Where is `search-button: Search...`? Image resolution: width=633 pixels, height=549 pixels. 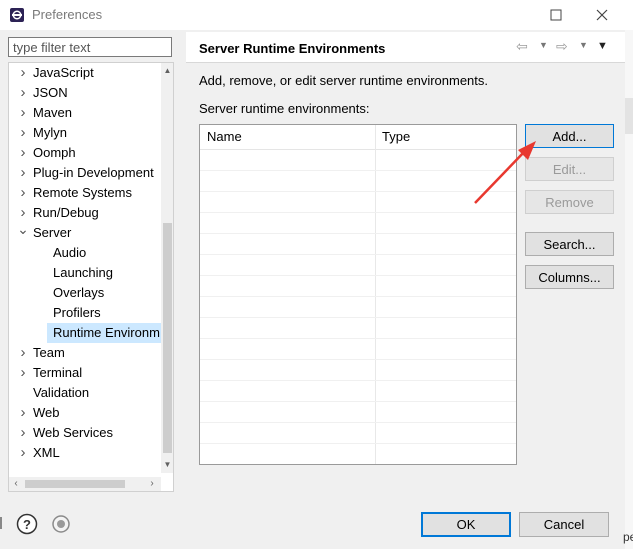 search-button: Search... is located at coordinates (569, 244).